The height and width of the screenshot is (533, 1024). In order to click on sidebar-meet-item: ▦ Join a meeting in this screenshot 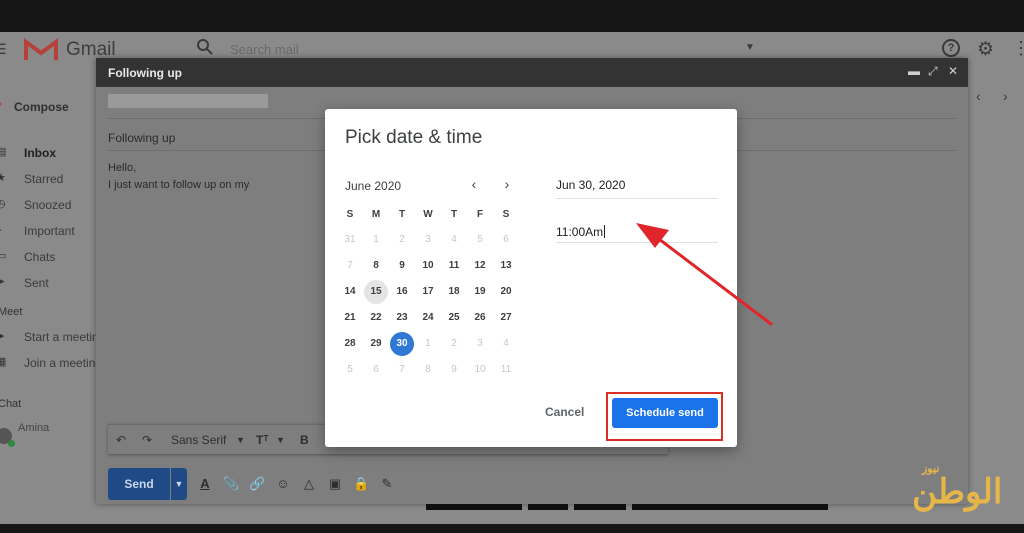, I will do `click(51, 364)`.